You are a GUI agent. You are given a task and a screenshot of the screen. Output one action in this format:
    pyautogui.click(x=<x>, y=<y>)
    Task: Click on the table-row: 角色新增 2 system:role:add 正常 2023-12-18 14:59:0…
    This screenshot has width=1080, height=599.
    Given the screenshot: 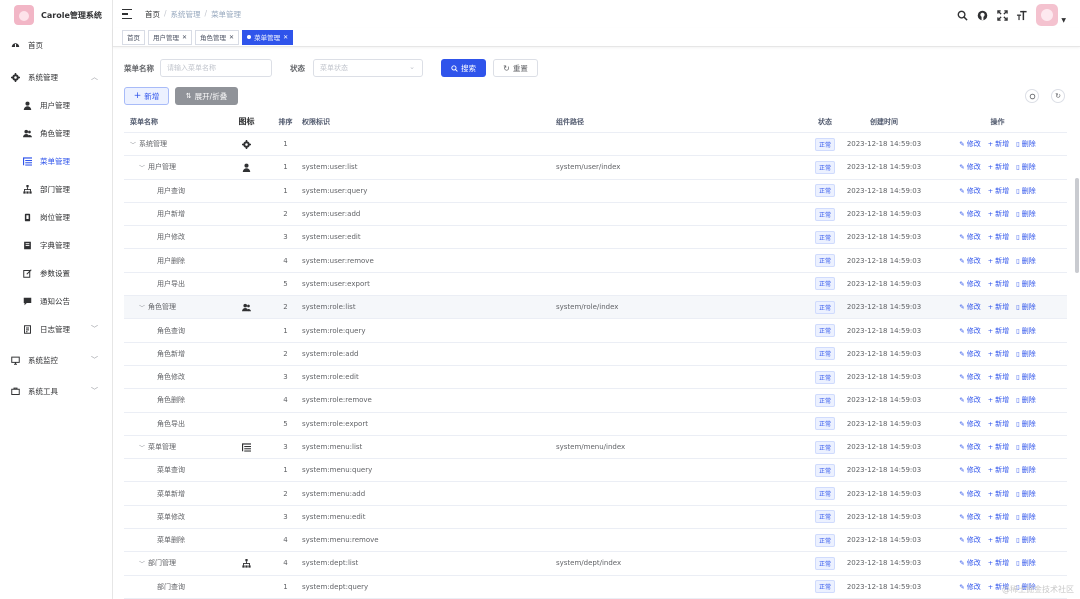 What is the action you would take?
    pyautogui.click(x=595, y=354)
    